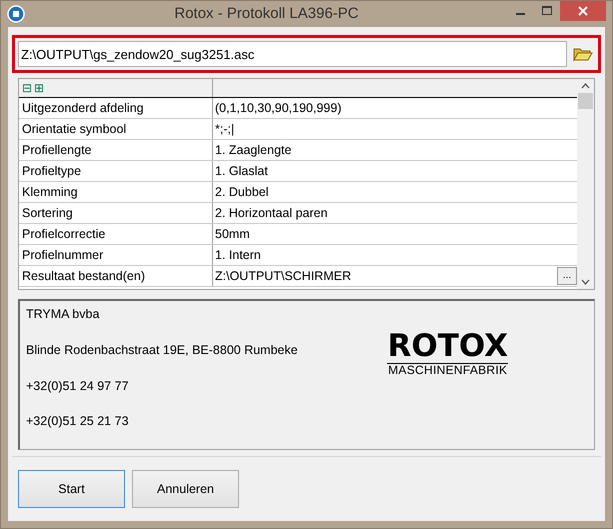  What do you see at coordinates (283, 276) in the screenshot?
I see `property-value: Z:\OUTPUT\SCHIRMER` at bounding box center [283, 276].